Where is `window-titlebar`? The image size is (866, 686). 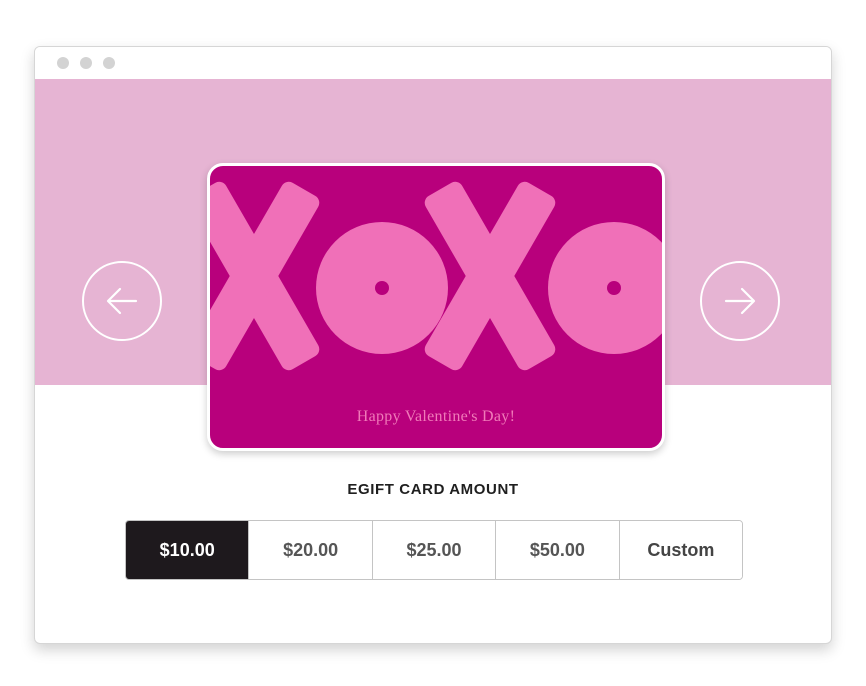
window-titlebar is located at coordinates (433, 63).